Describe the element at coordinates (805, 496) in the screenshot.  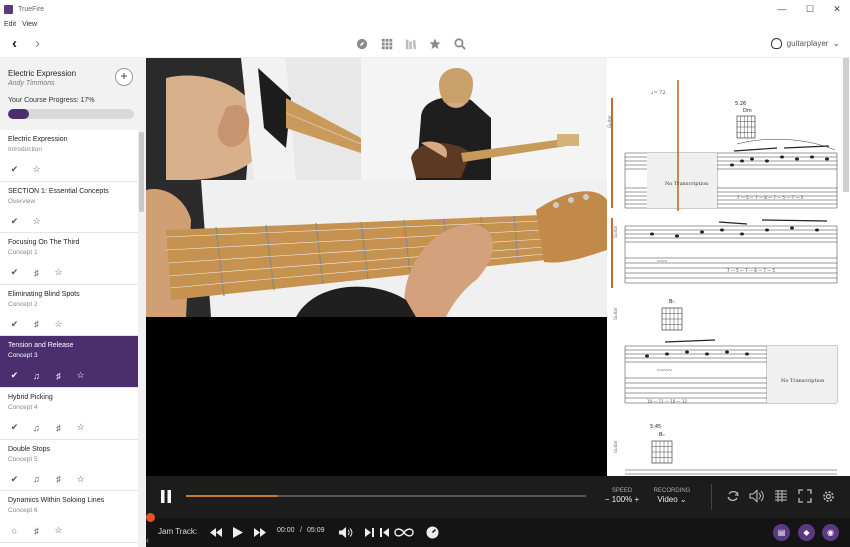
I see `fullscreen-icon` at that location.